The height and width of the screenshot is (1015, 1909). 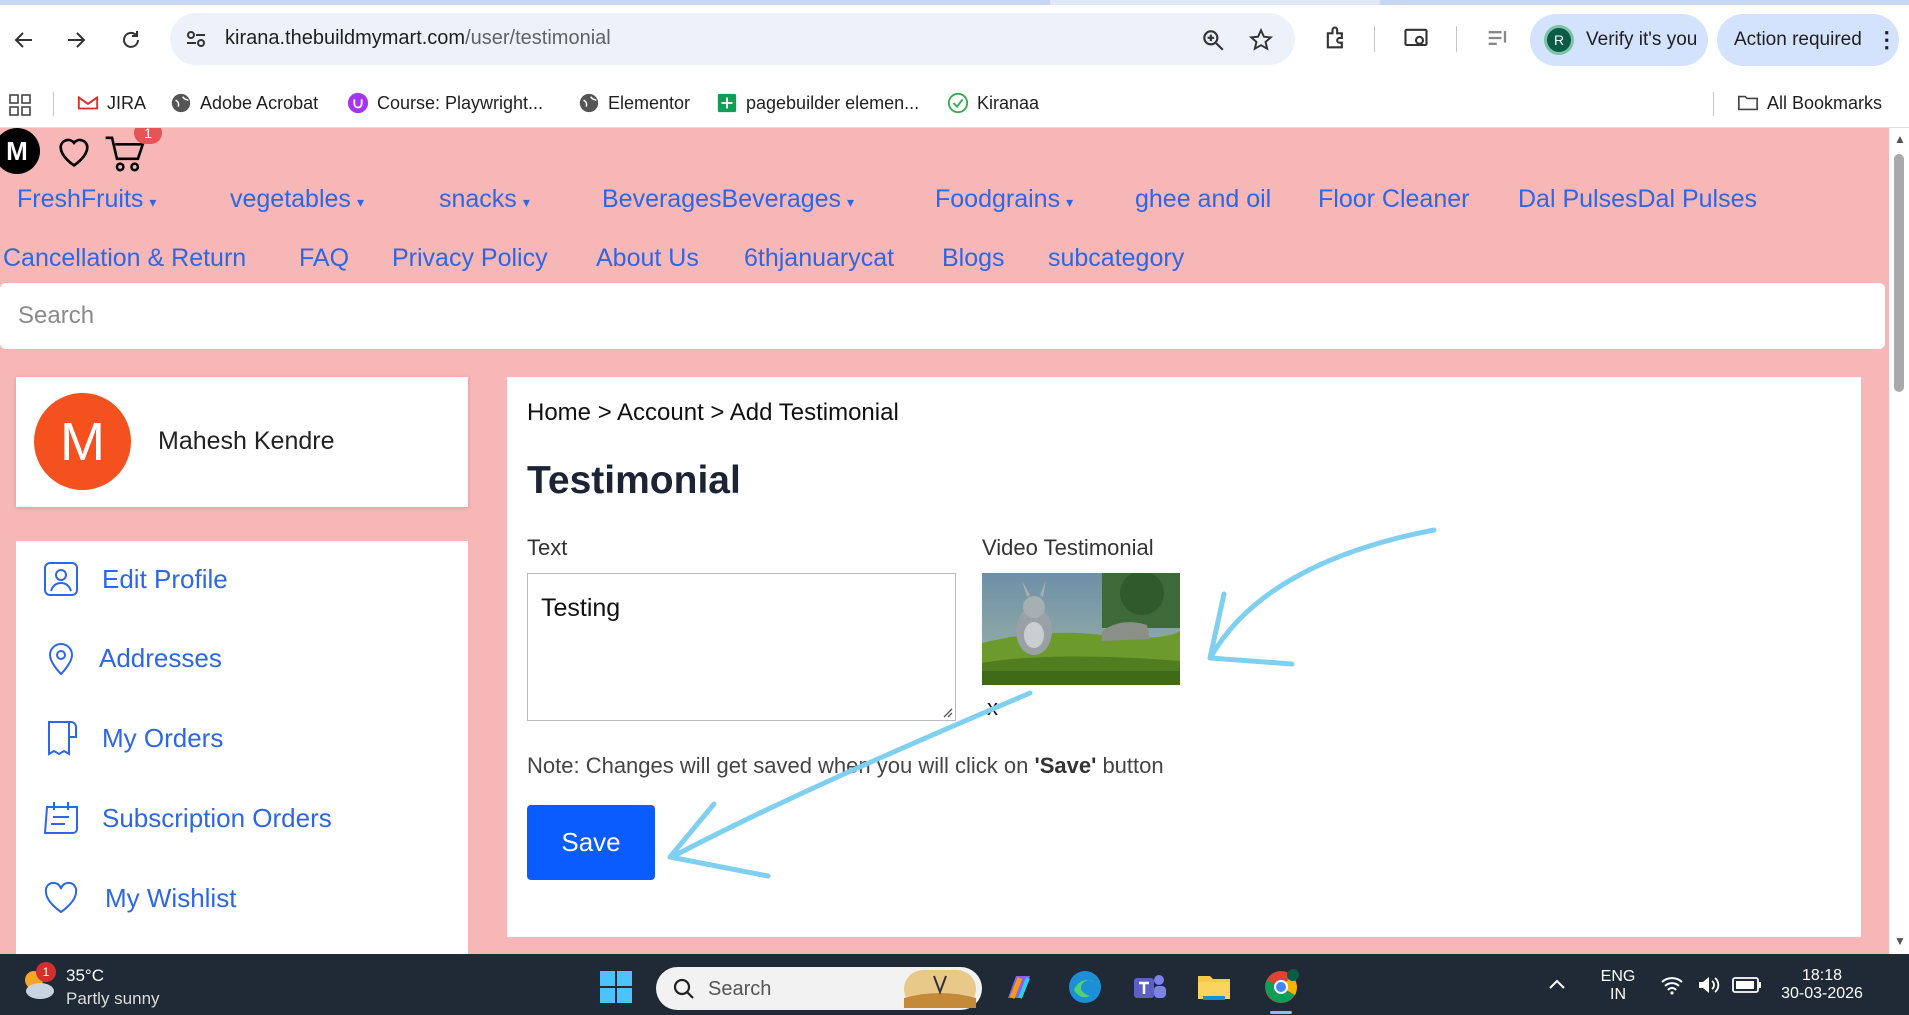 I want to click on copilot-icon, so click(x=1019, y=987).